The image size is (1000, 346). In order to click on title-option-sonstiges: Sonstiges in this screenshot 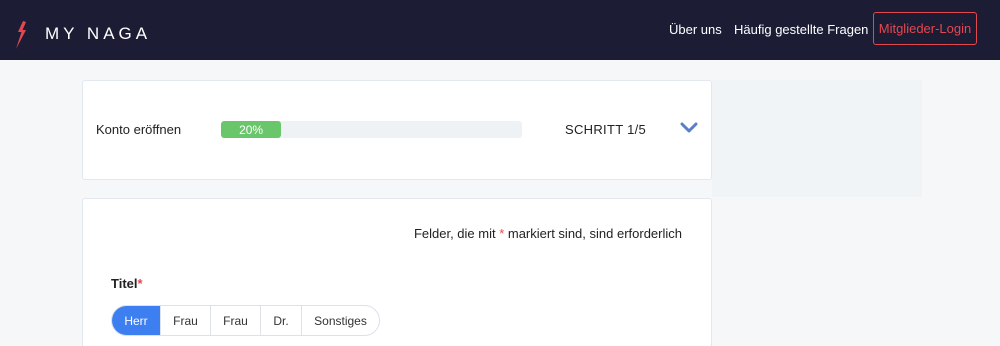, I will do `click(340, 320)`.